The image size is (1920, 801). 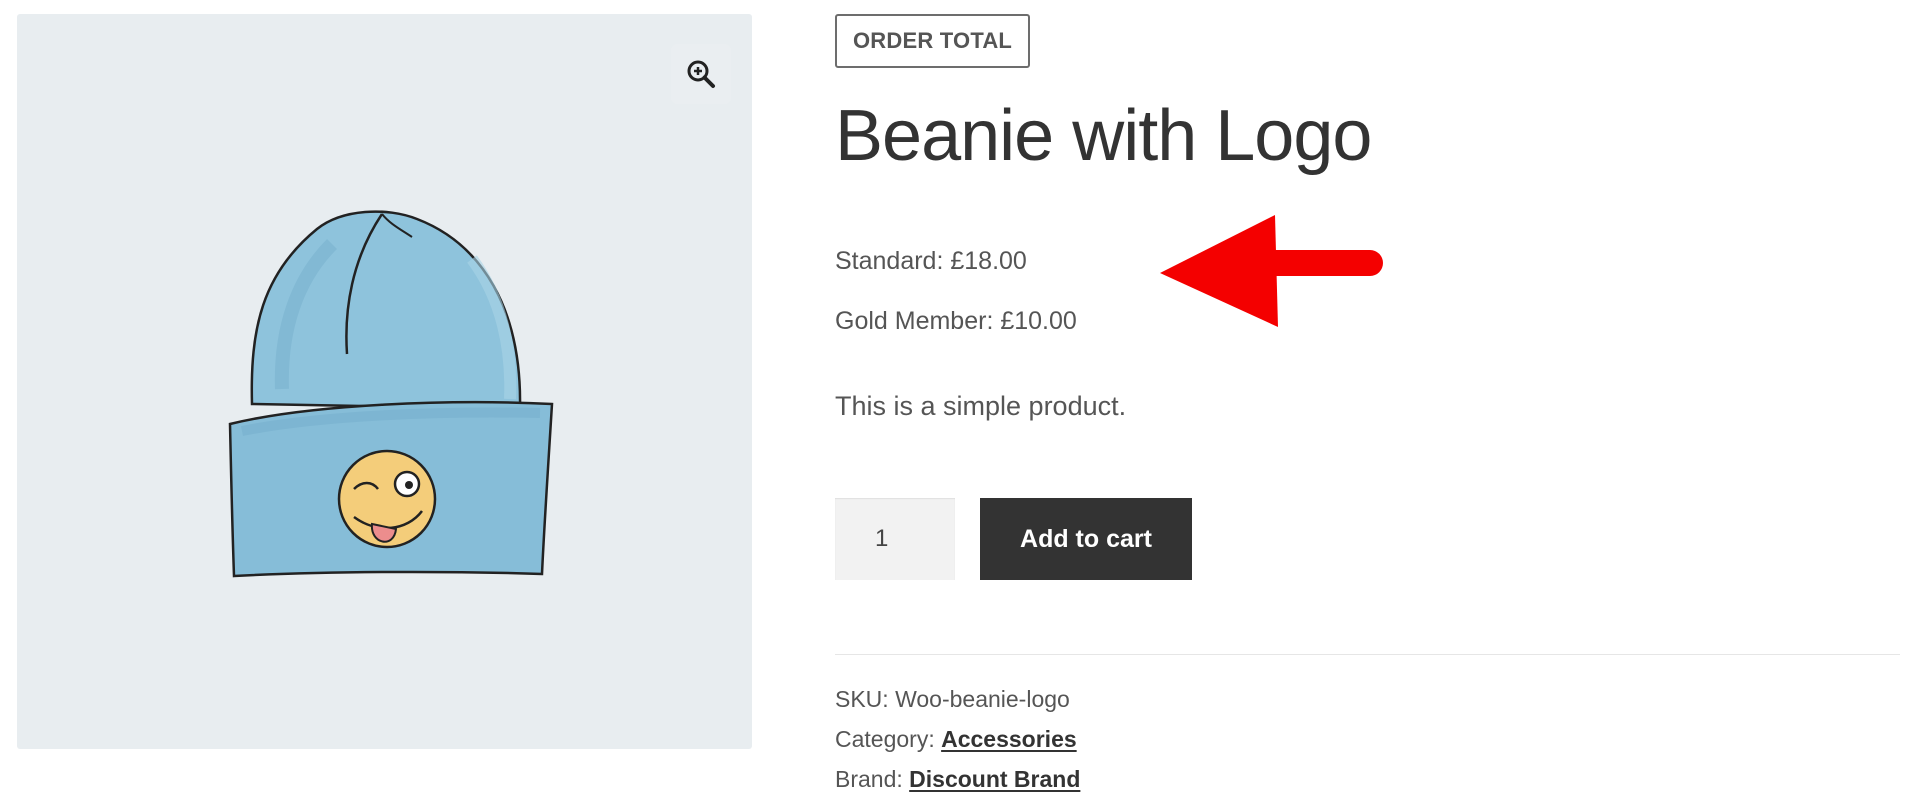 I want to click on beanie-image, so click(x=392, y=399).